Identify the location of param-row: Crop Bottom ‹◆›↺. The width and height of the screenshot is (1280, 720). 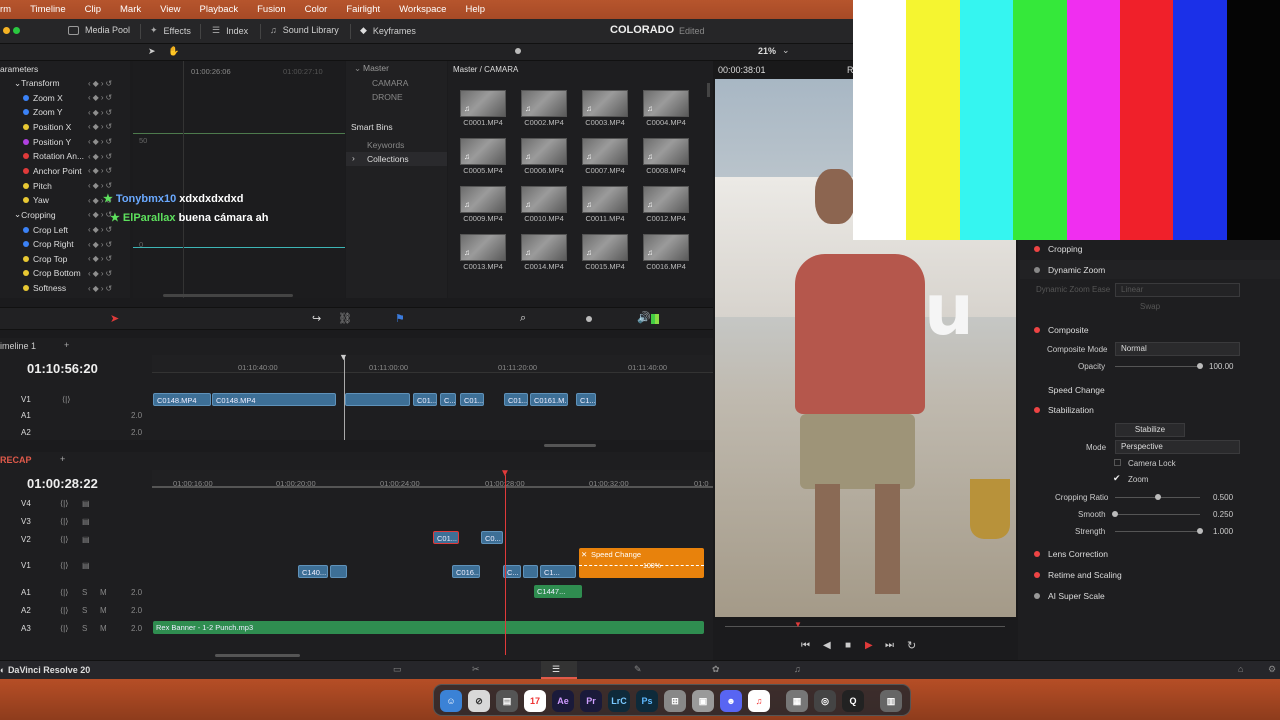
(65, 273).